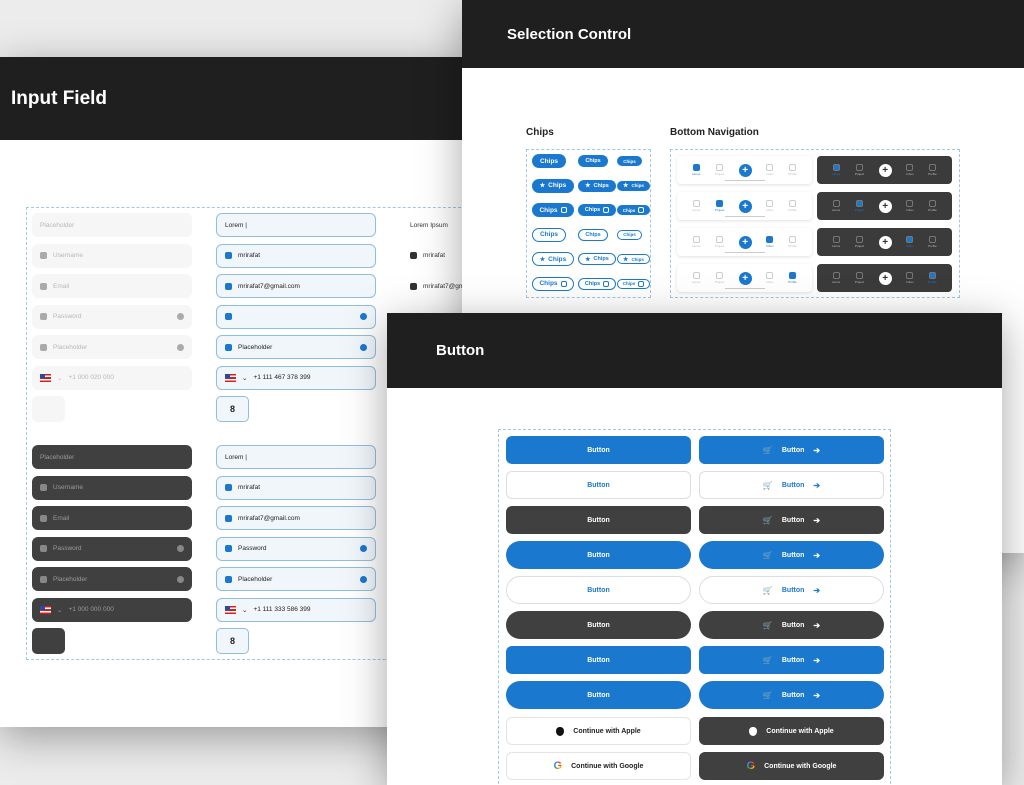 The height and width of the screenshot is (785, 1024). I want to click on input-field: mrirafat7@gmail.com, so click(296, 518).